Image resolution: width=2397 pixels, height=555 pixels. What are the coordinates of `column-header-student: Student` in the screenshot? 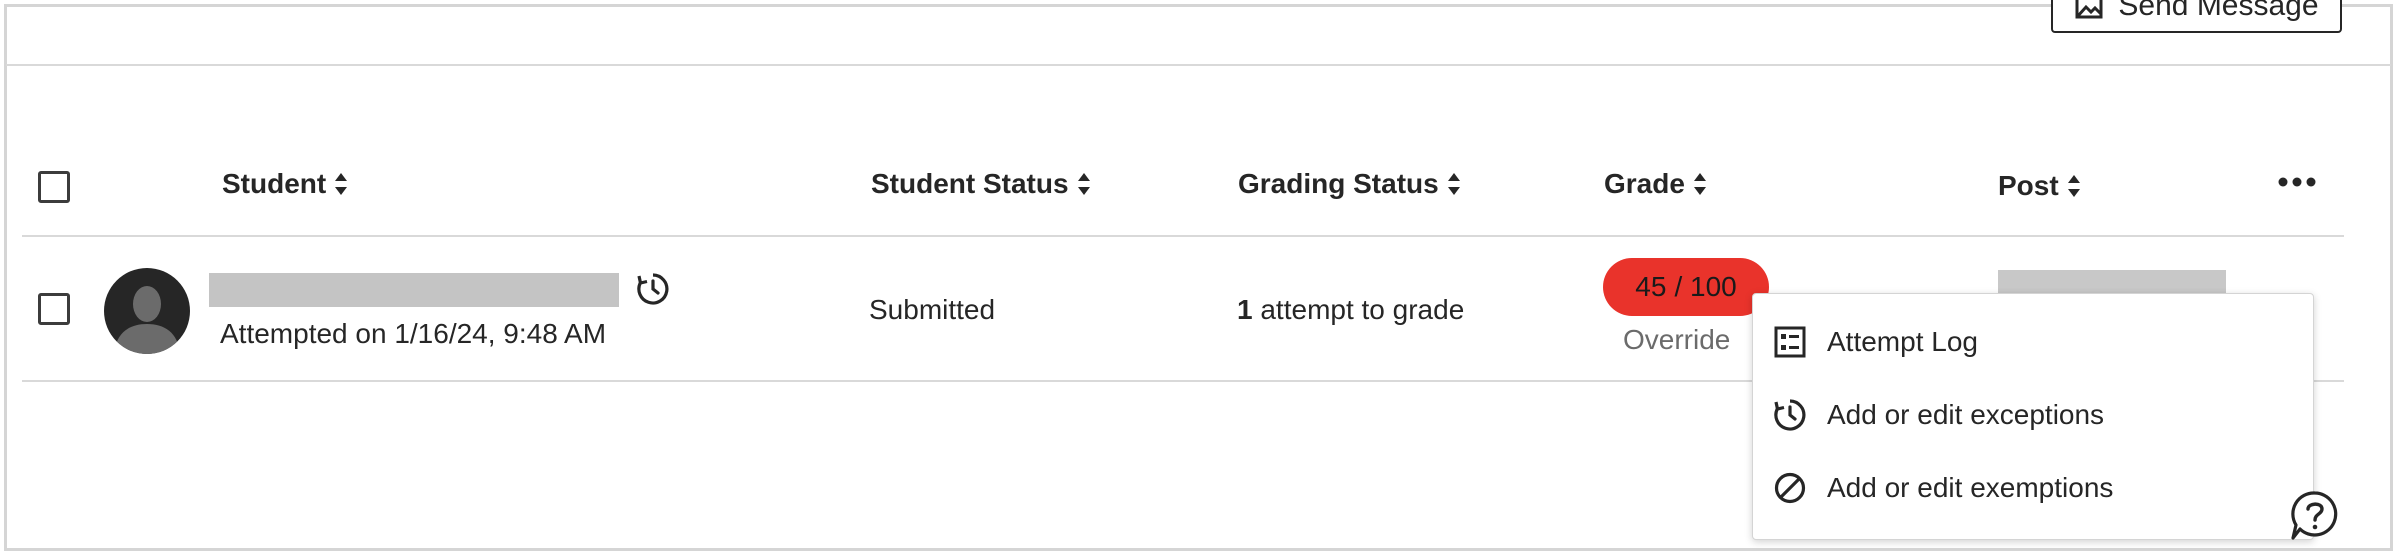 It's located at (285, 184).